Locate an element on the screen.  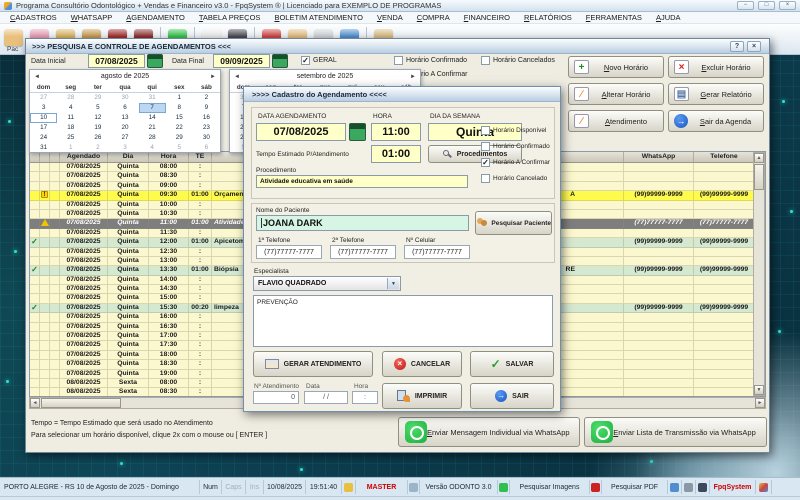
computer-icon is located at coordinates (413, 487).